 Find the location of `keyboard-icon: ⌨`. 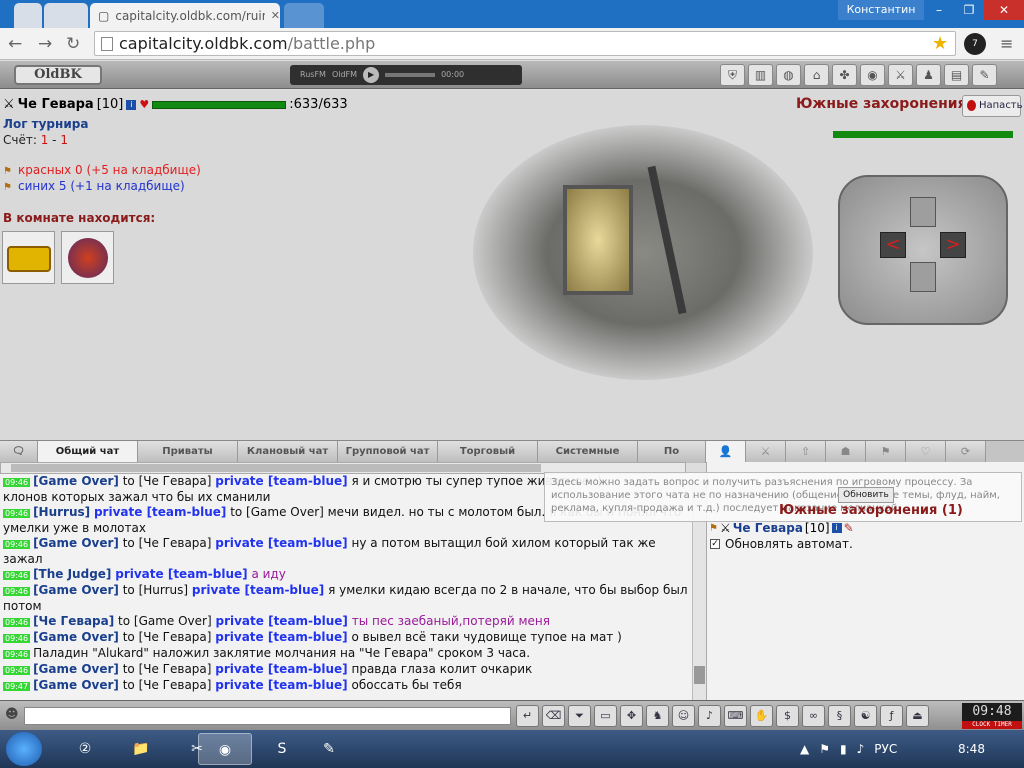

keyboard-icon: ⌨ is located at coordinates (735, 716).